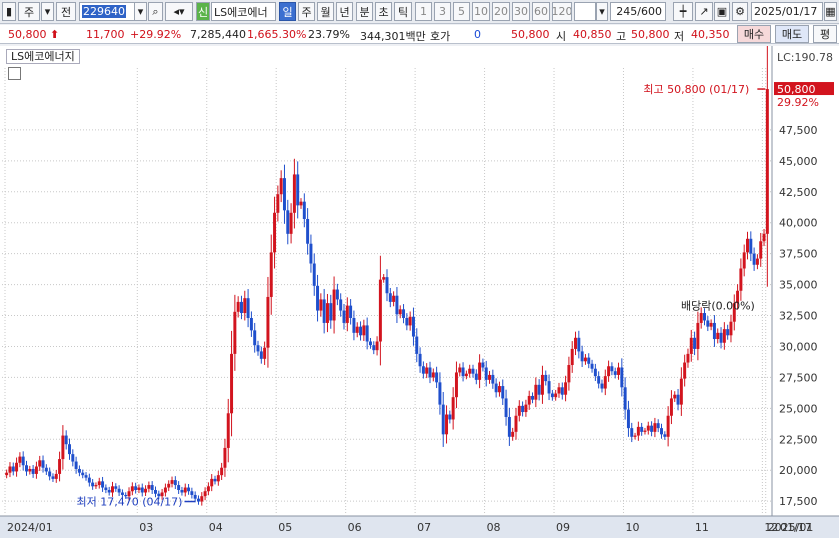 This screenshot has width=839, height=538. What do you see at coordinates (798, 285) in the screenshot?
I see `y-tick-label: 35,000` at bounding box center [798, 285].